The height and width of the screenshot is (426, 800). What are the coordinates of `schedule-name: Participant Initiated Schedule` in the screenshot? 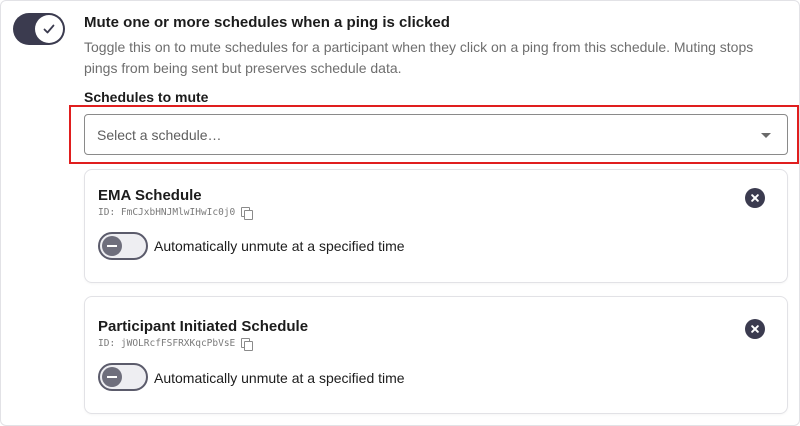 It's located at (203, 326).